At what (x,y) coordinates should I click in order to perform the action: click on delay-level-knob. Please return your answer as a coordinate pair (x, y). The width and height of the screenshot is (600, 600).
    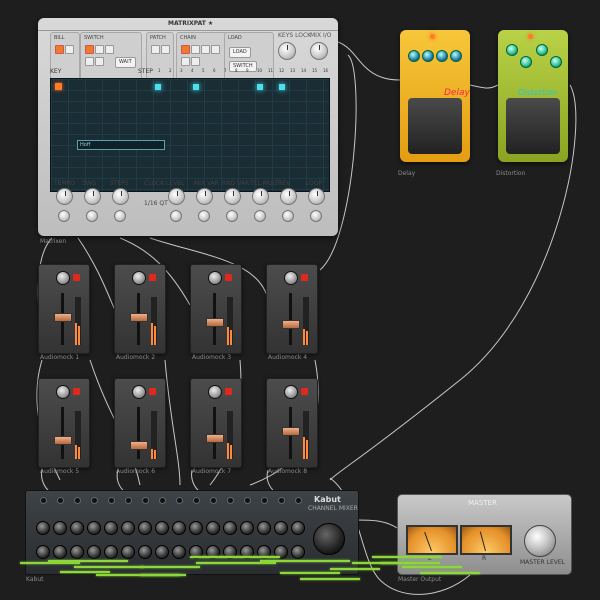
    Looking at the image, I should click on (456, 56).